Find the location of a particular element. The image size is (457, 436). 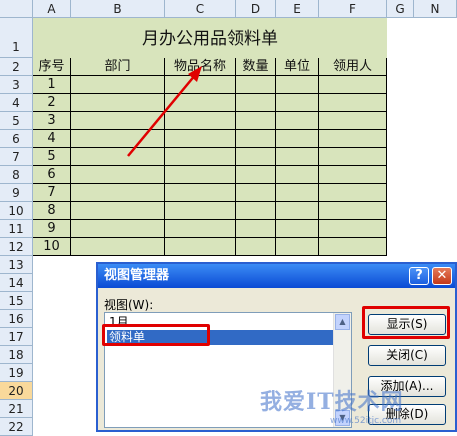

header-cell: 领用人 is located at coordinates (353, 67).